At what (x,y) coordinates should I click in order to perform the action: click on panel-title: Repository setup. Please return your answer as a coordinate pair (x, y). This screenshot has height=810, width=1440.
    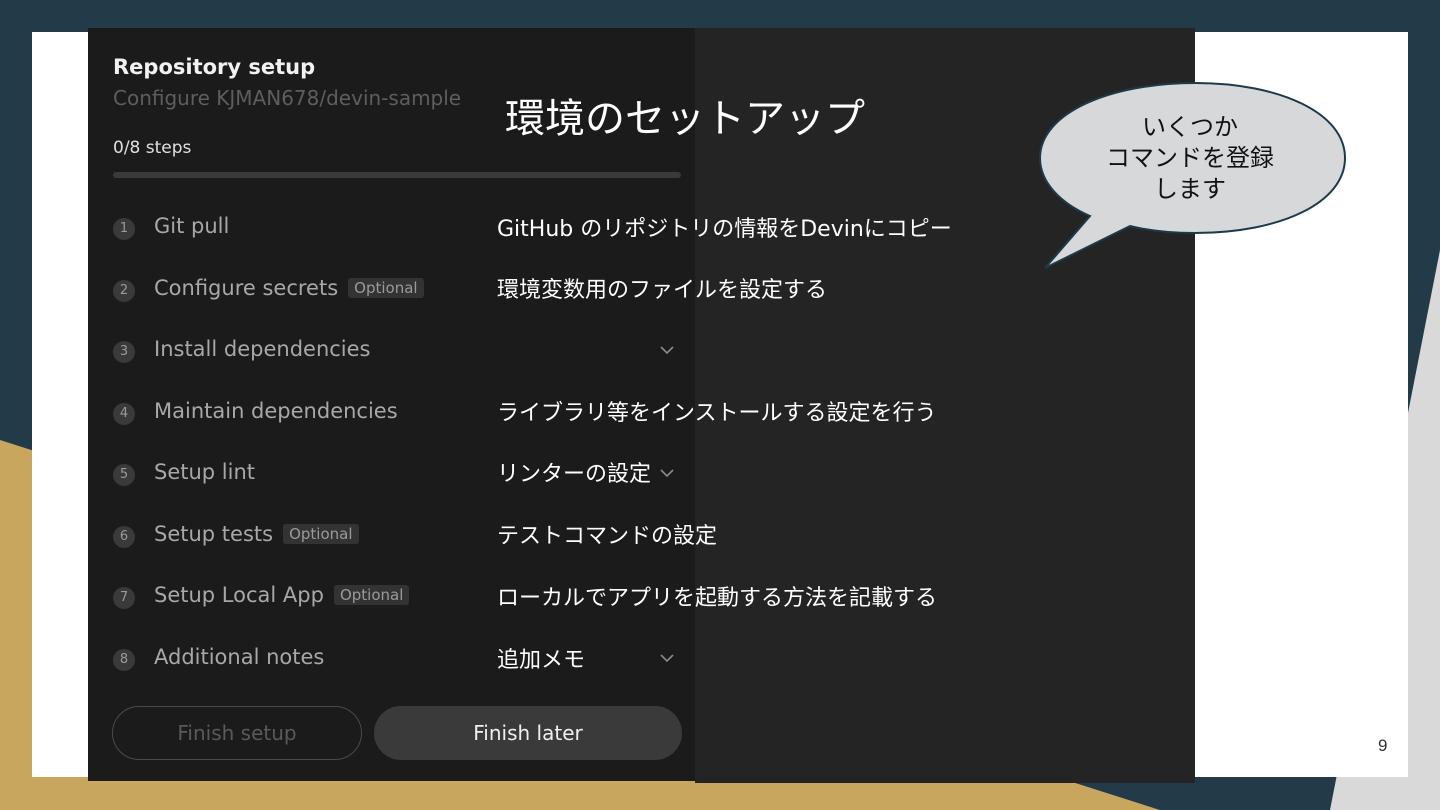
    Looking at the image, I should click on (214, 67).